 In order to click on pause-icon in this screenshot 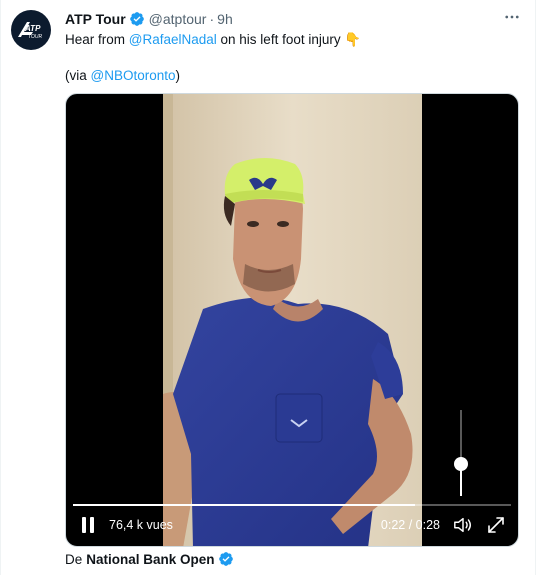, I will do `click(88, 525)`.